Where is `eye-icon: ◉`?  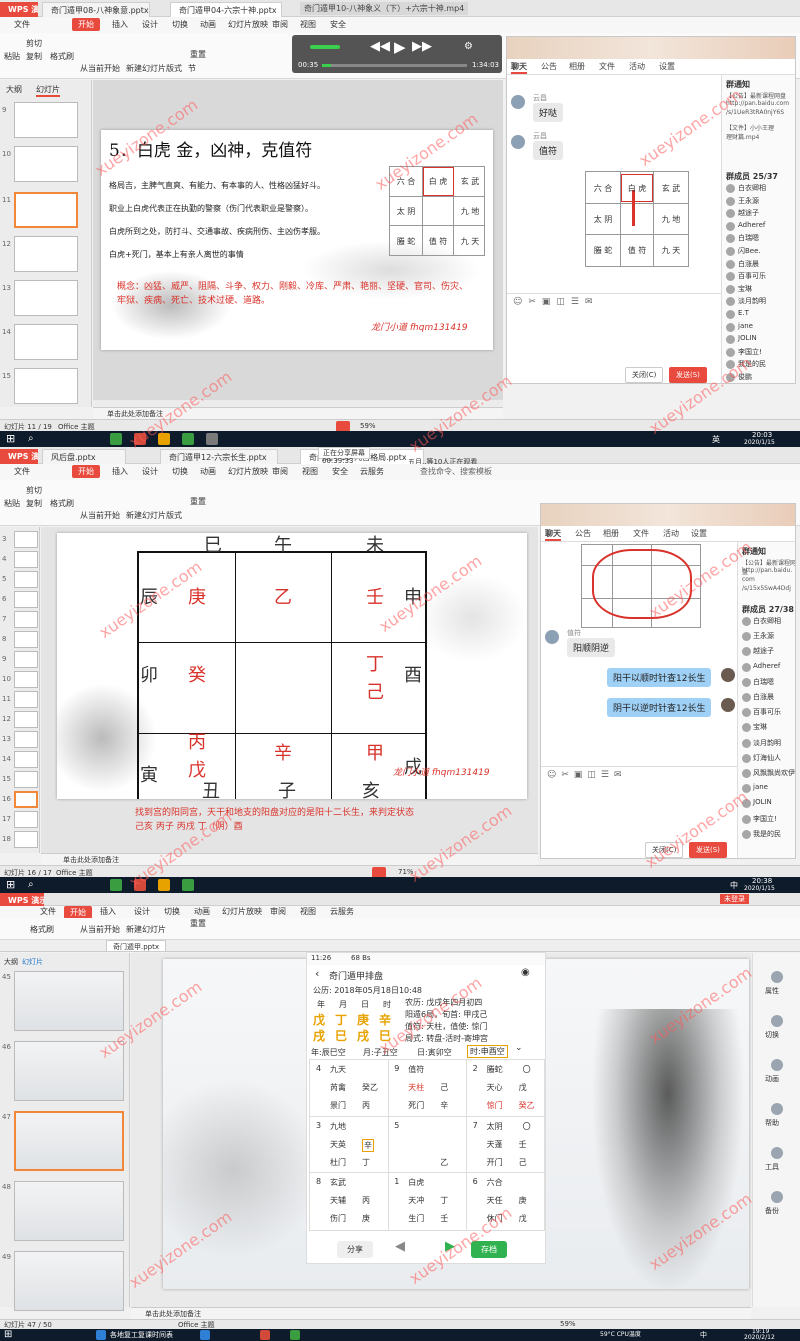 eye-icon: ◉ is located at coordinates (525, 972).